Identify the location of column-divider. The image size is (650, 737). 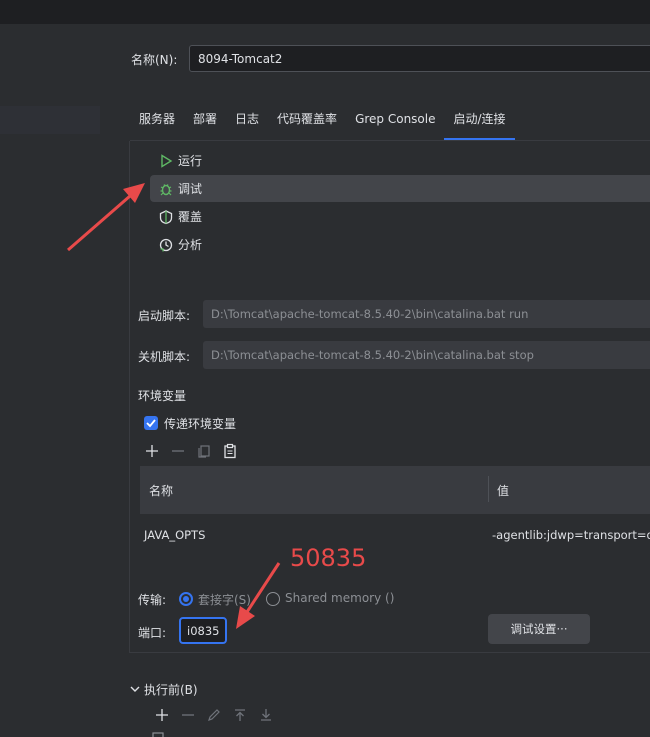
(488, 489).